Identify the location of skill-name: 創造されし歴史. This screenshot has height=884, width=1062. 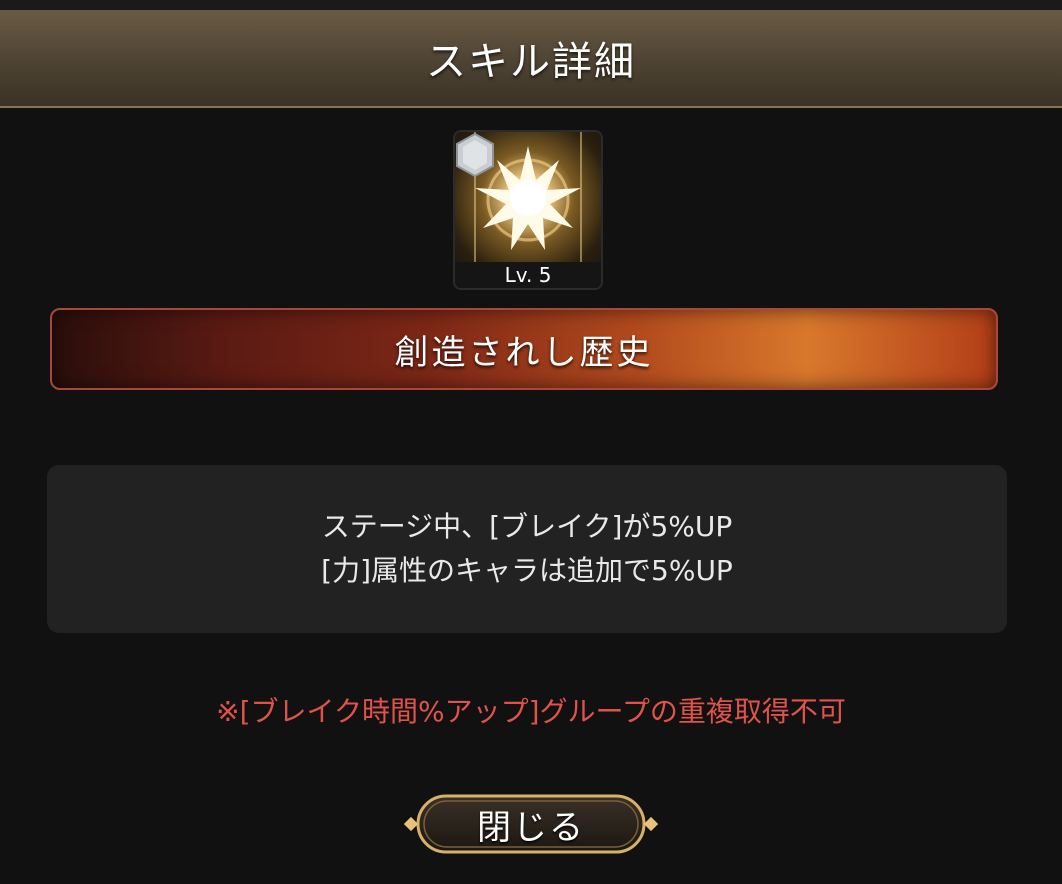
(524, 352).